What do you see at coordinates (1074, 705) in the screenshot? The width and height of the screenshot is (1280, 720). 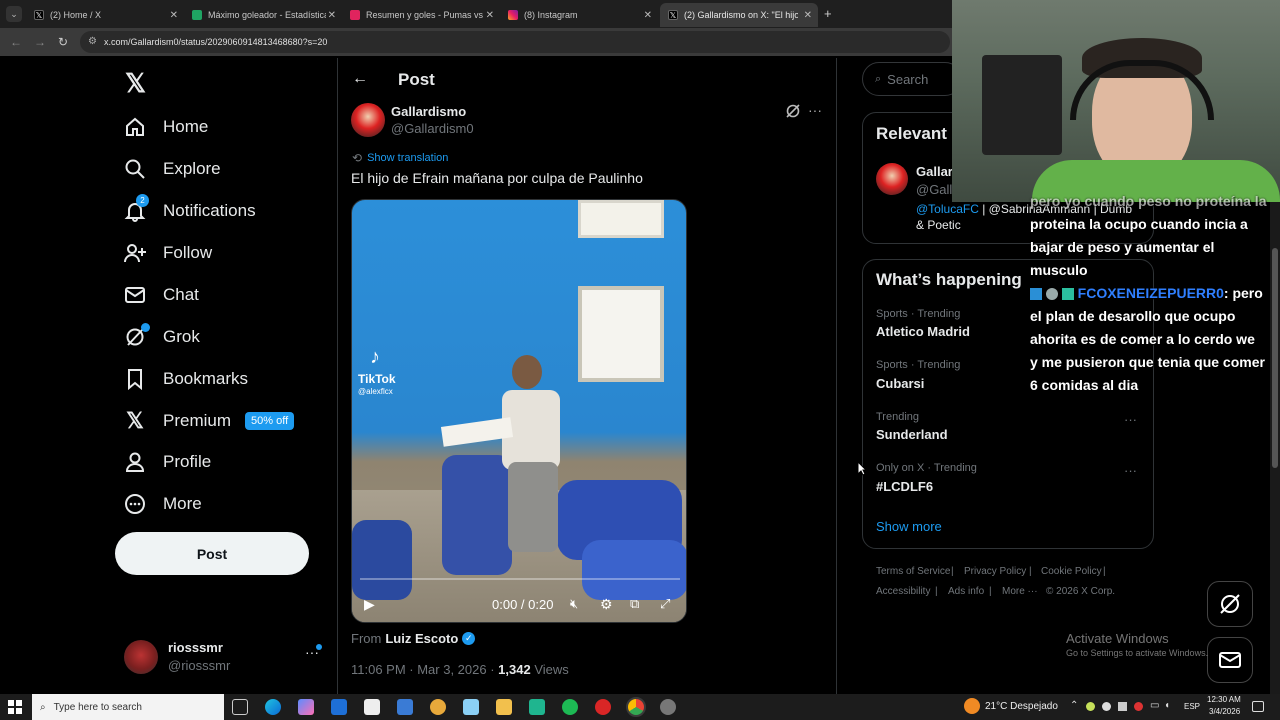 I see `system-tray-chevron-icon: ⌃` at bounding box center [1074, 705].